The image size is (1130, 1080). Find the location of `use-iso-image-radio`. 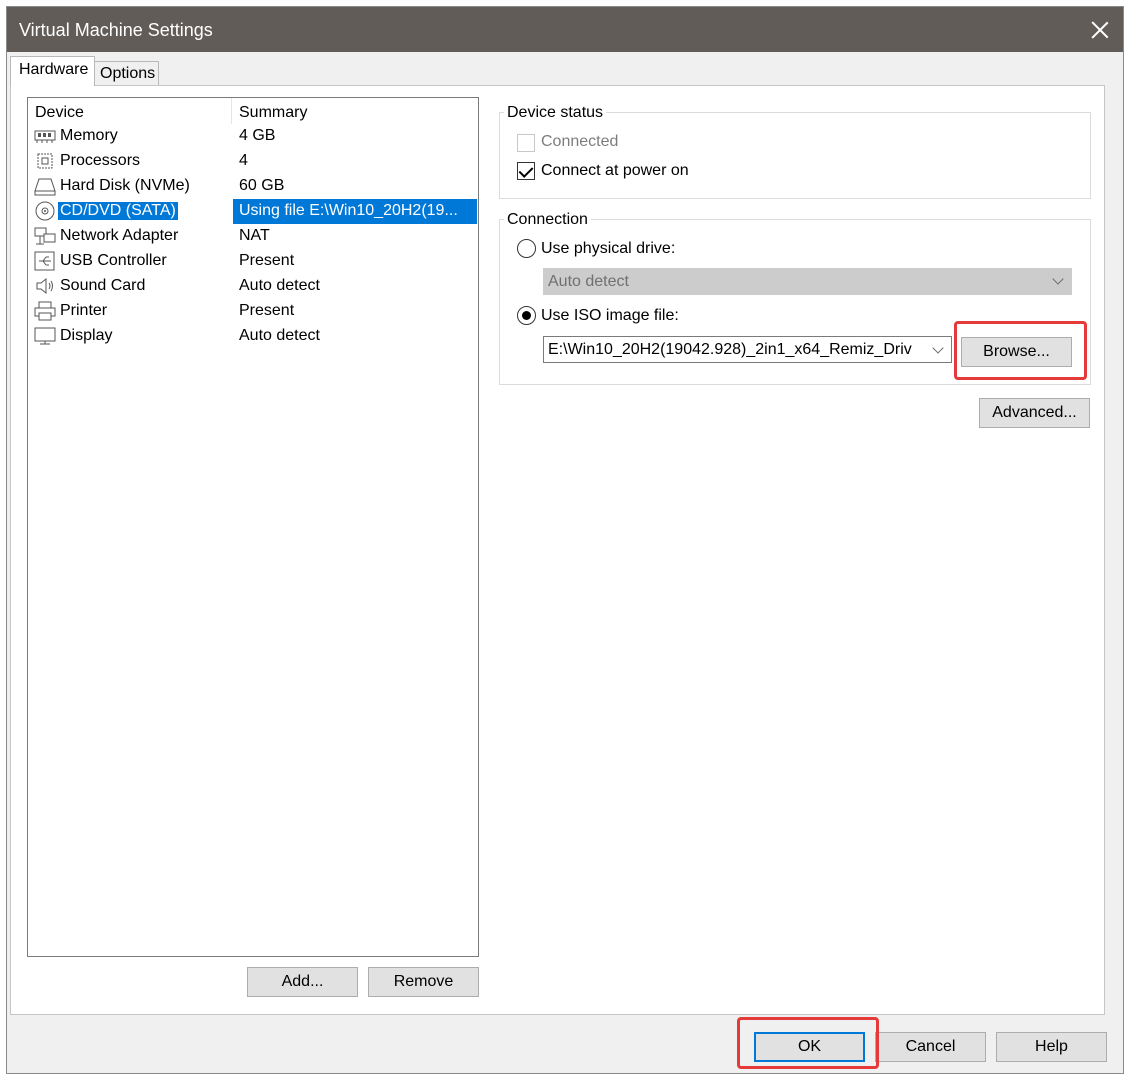

use-iso-image-radio is located at coordinates (526, 315).